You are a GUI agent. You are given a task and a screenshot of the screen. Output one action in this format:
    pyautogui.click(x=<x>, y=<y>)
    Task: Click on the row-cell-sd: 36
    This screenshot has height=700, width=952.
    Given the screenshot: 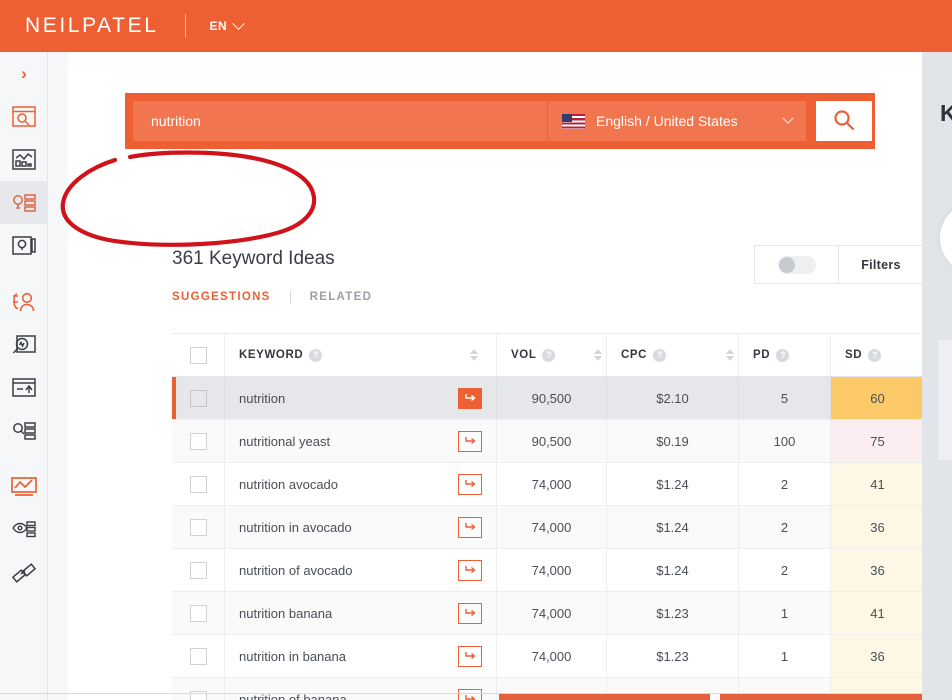 What is the action you would take?
    pyautogui.click(x=876, y=656)
    